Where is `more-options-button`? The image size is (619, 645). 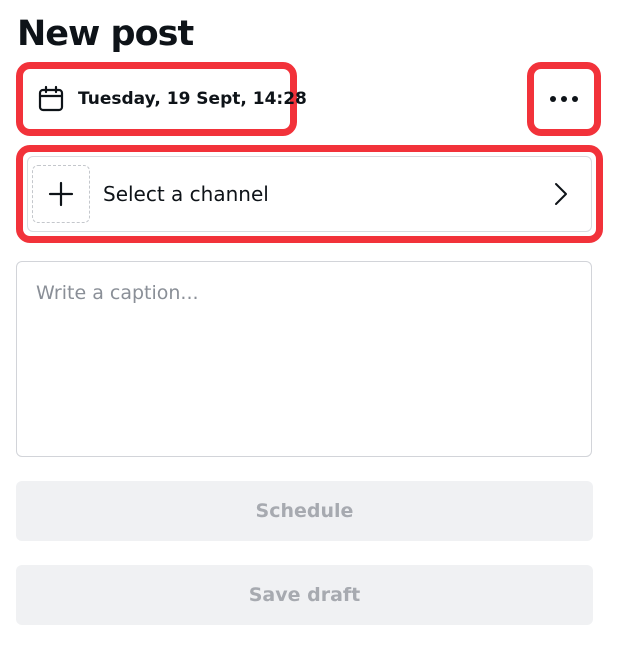
more-options-button is located at coordinates (564, 99).